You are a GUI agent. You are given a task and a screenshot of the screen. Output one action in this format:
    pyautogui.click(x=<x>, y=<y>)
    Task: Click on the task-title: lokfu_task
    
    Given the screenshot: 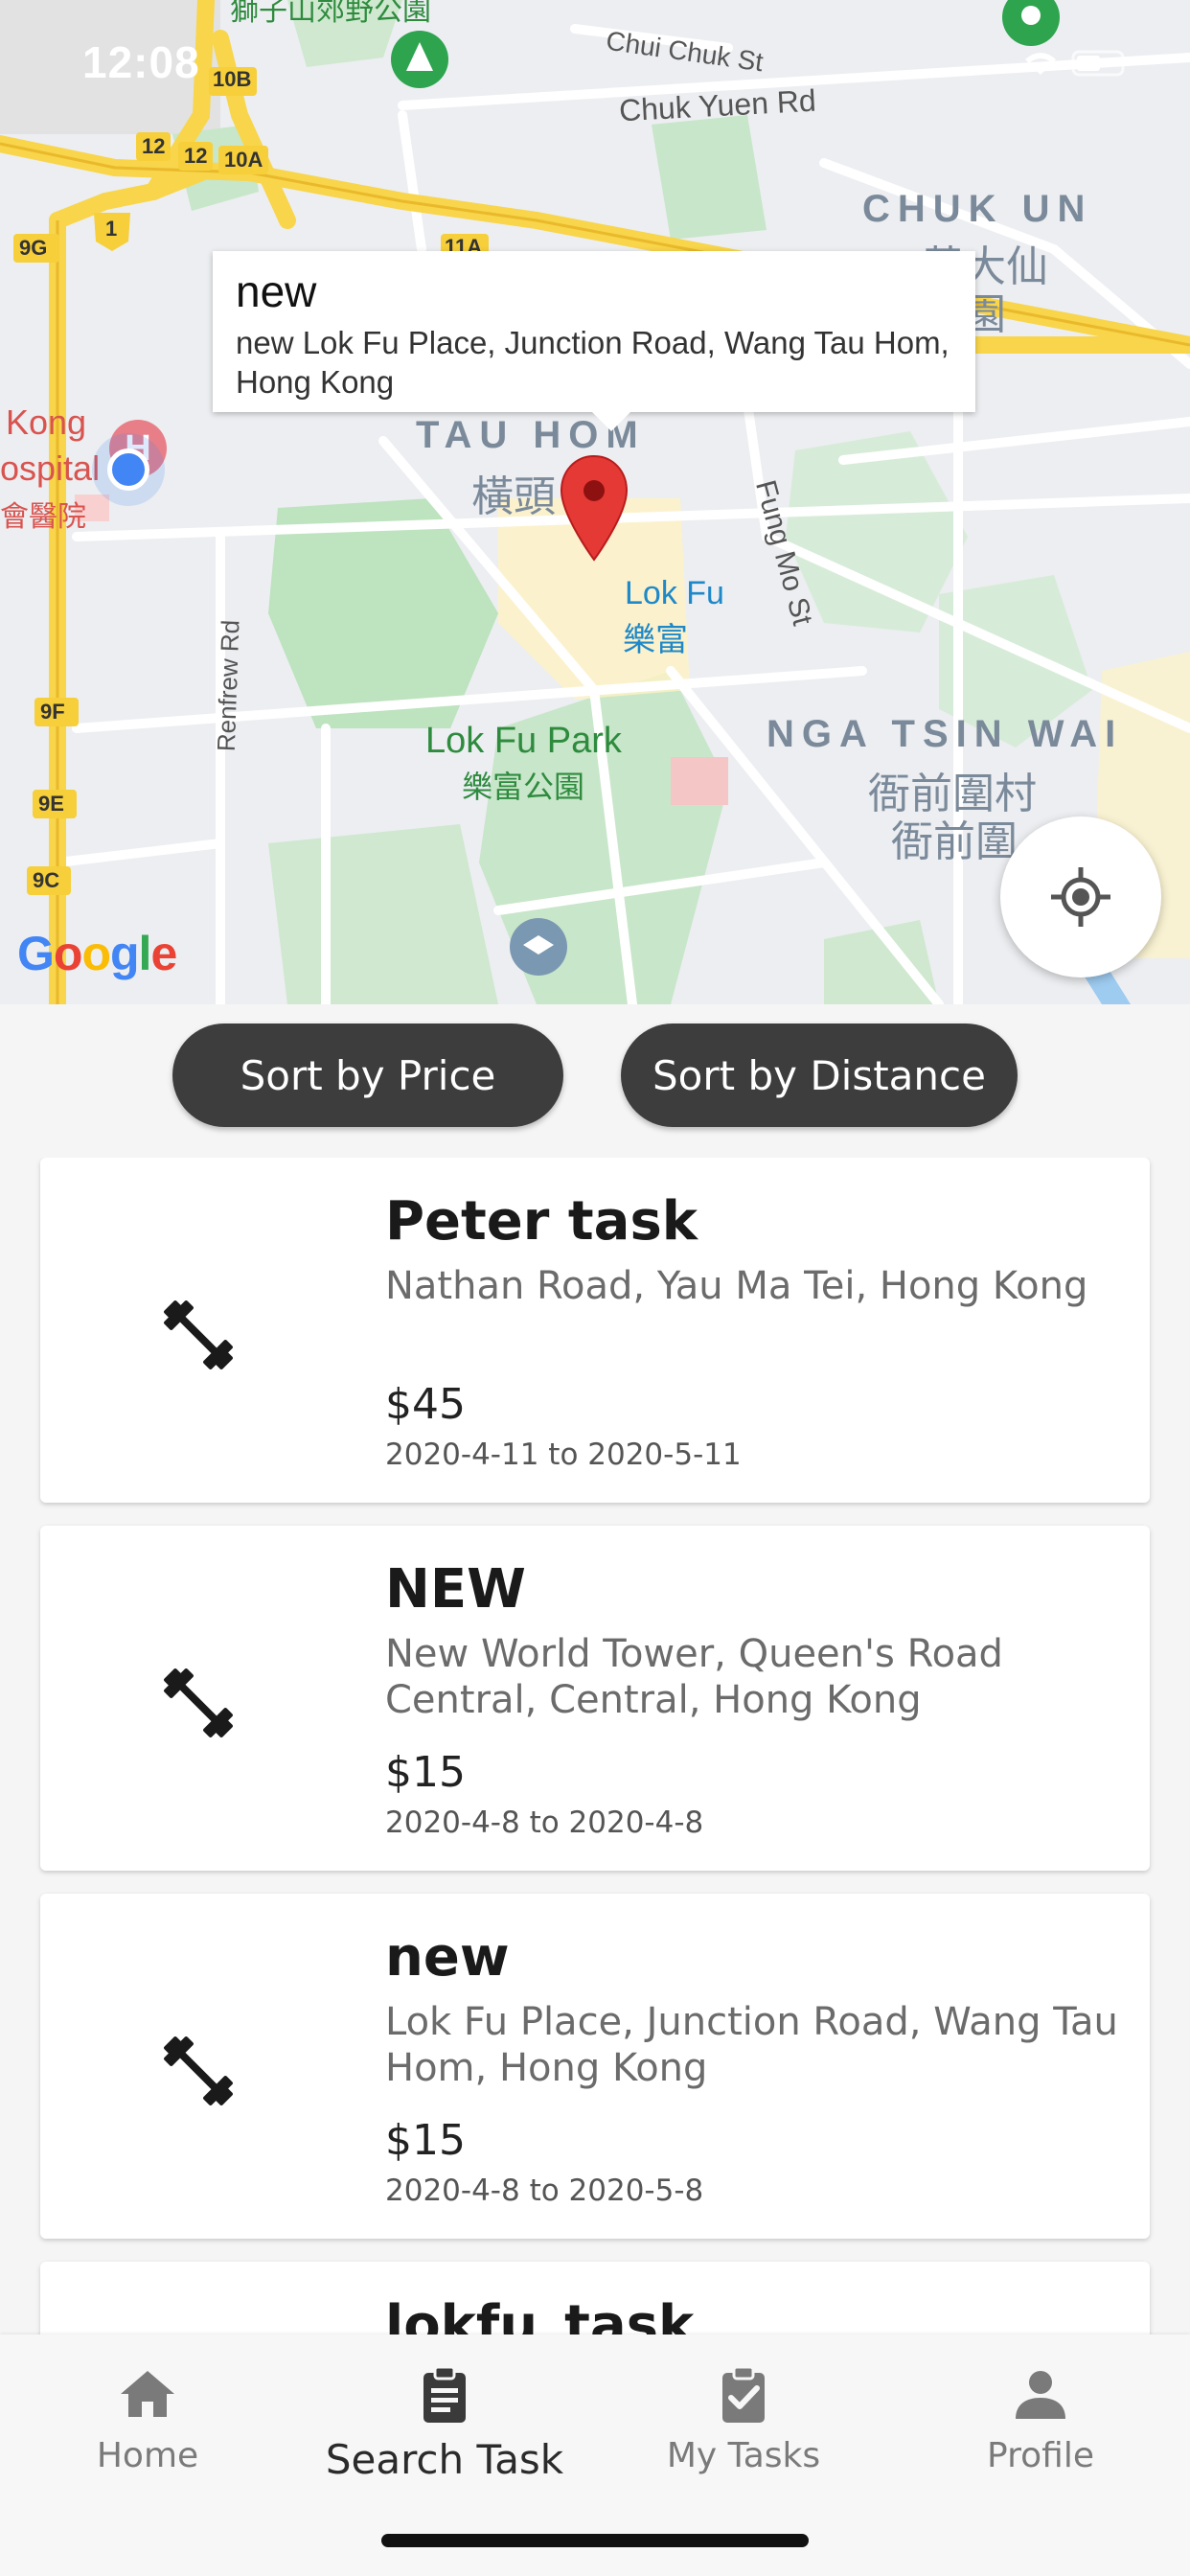 What is the action you would take?
    pyautogui.click(x=540, y=2314)
    